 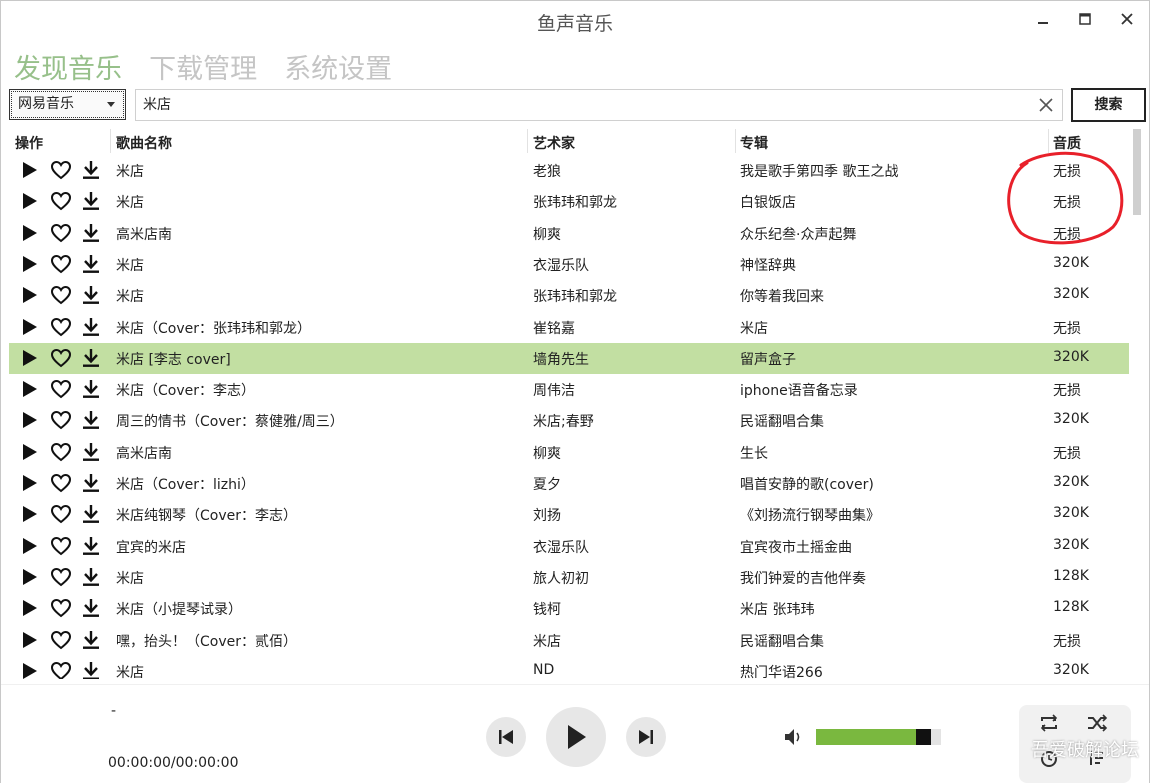 I want to click on clear-icon, so click(x=1046, y=110).